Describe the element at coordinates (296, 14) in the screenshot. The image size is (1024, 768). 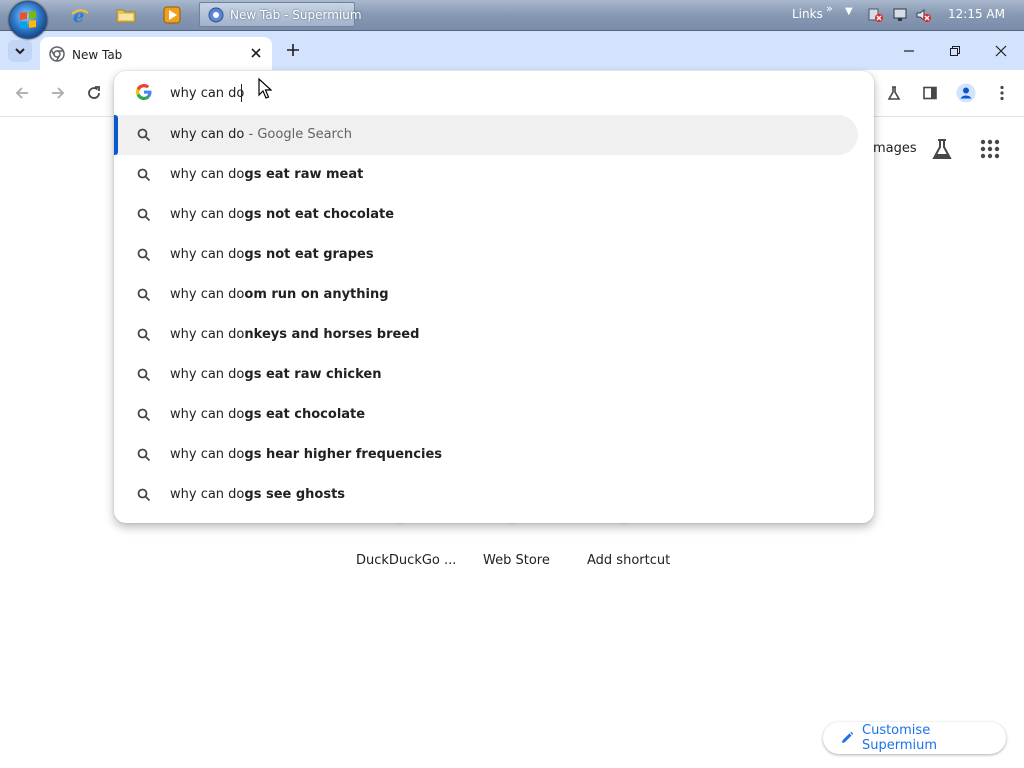
I see `taskbar-window-label: New Tab - Supermium` at that location.